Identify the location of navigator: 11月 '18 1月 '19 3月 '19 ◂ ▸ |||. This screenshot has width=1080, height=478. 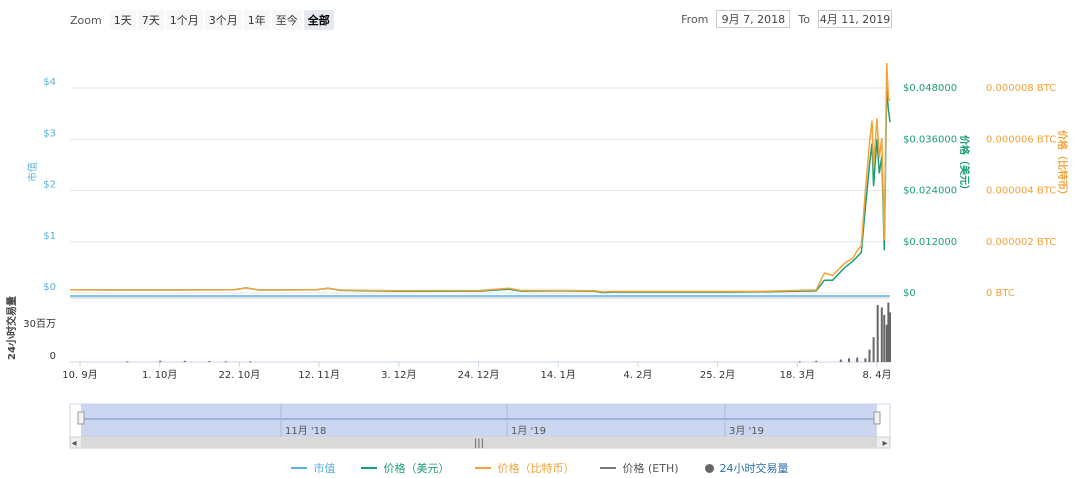
(480, 426).